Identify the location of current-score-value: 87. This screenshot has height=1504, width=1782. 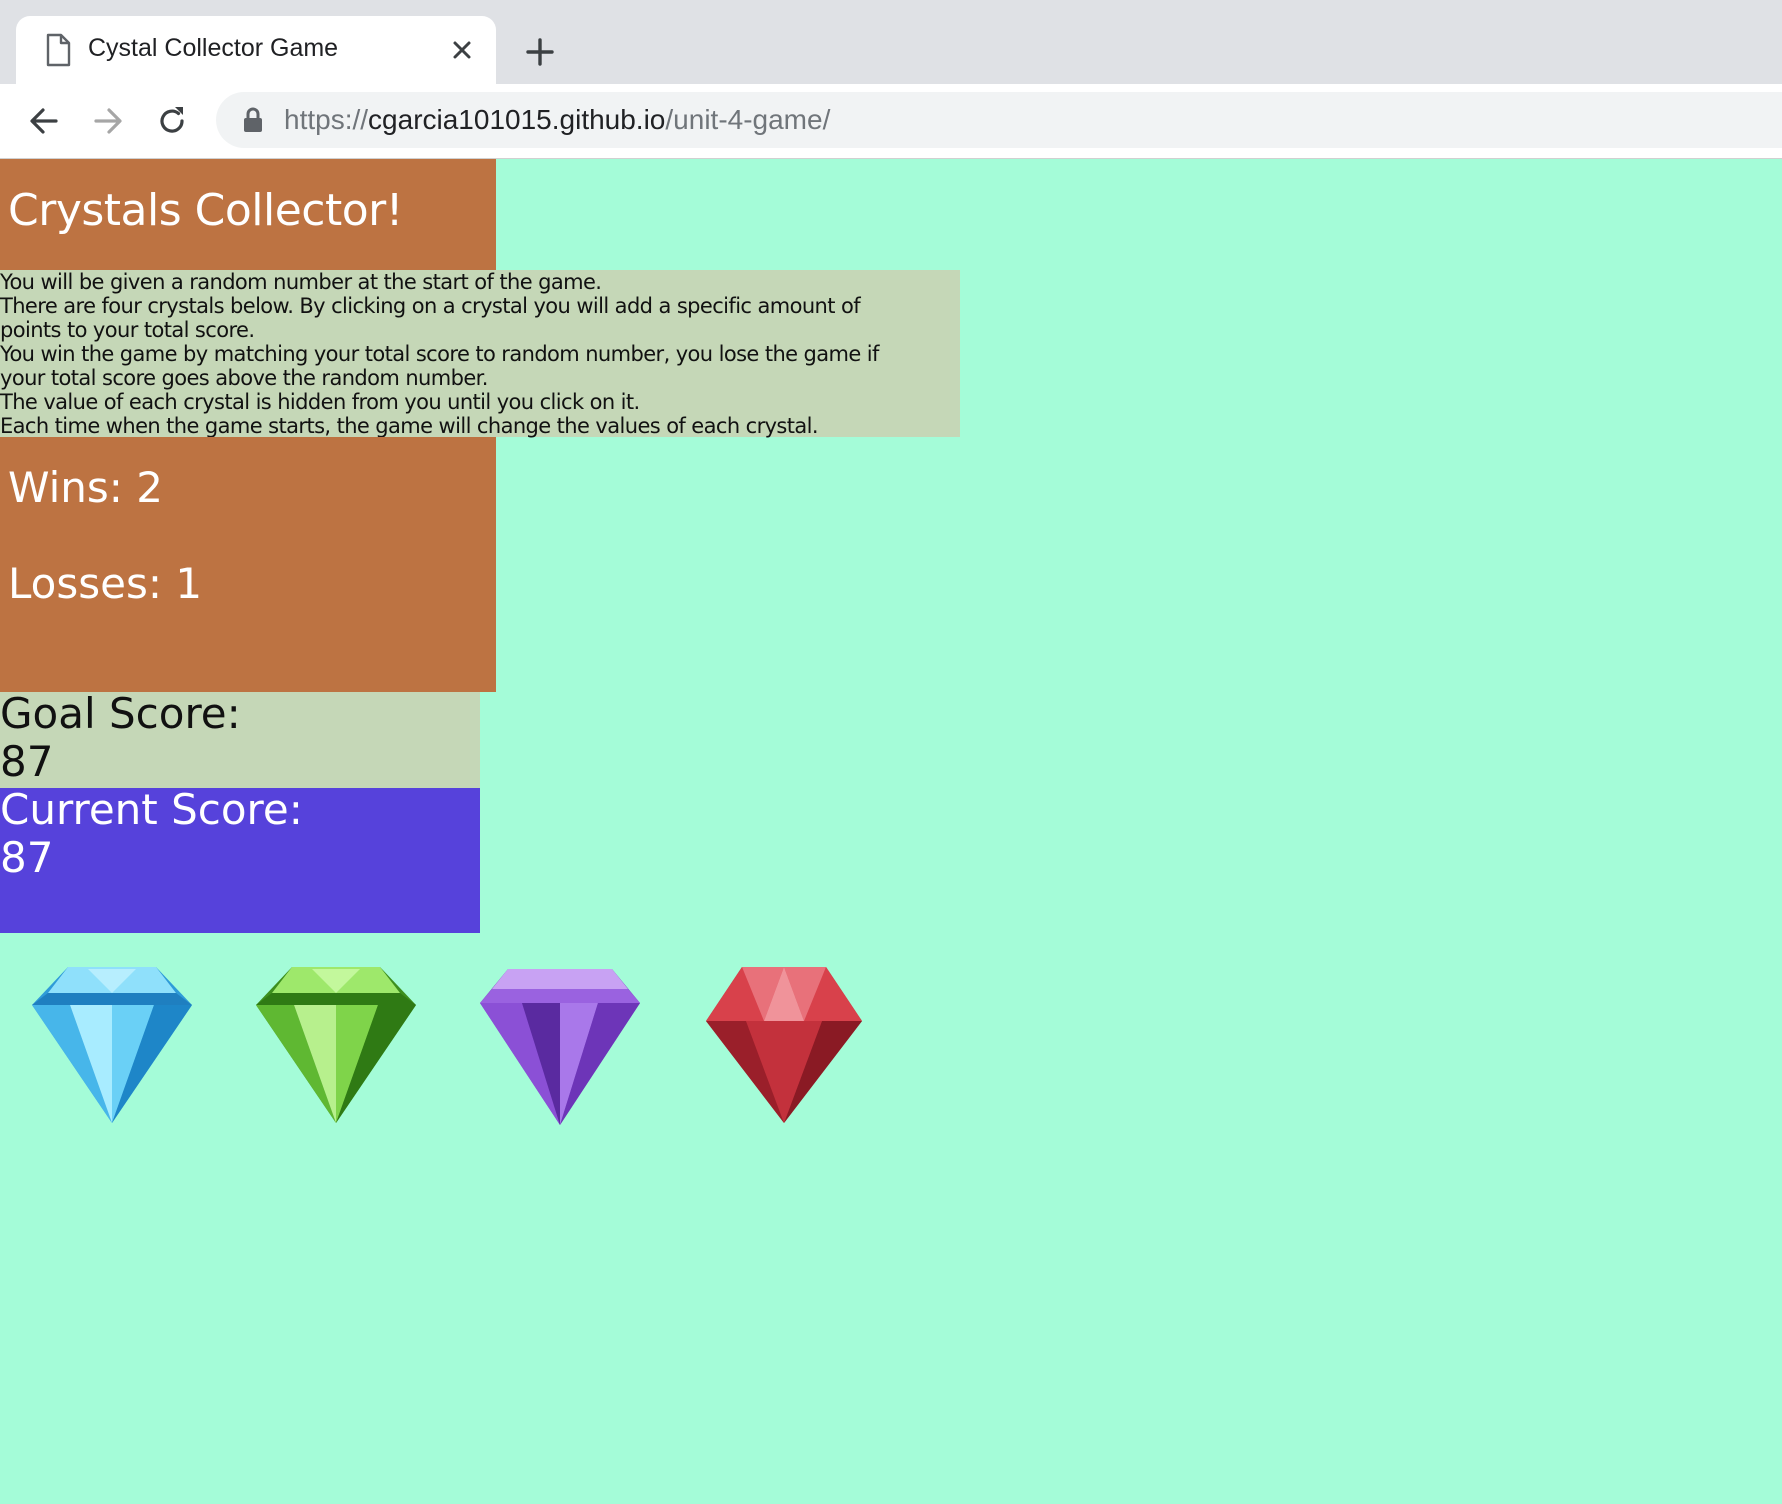
(27, 857).